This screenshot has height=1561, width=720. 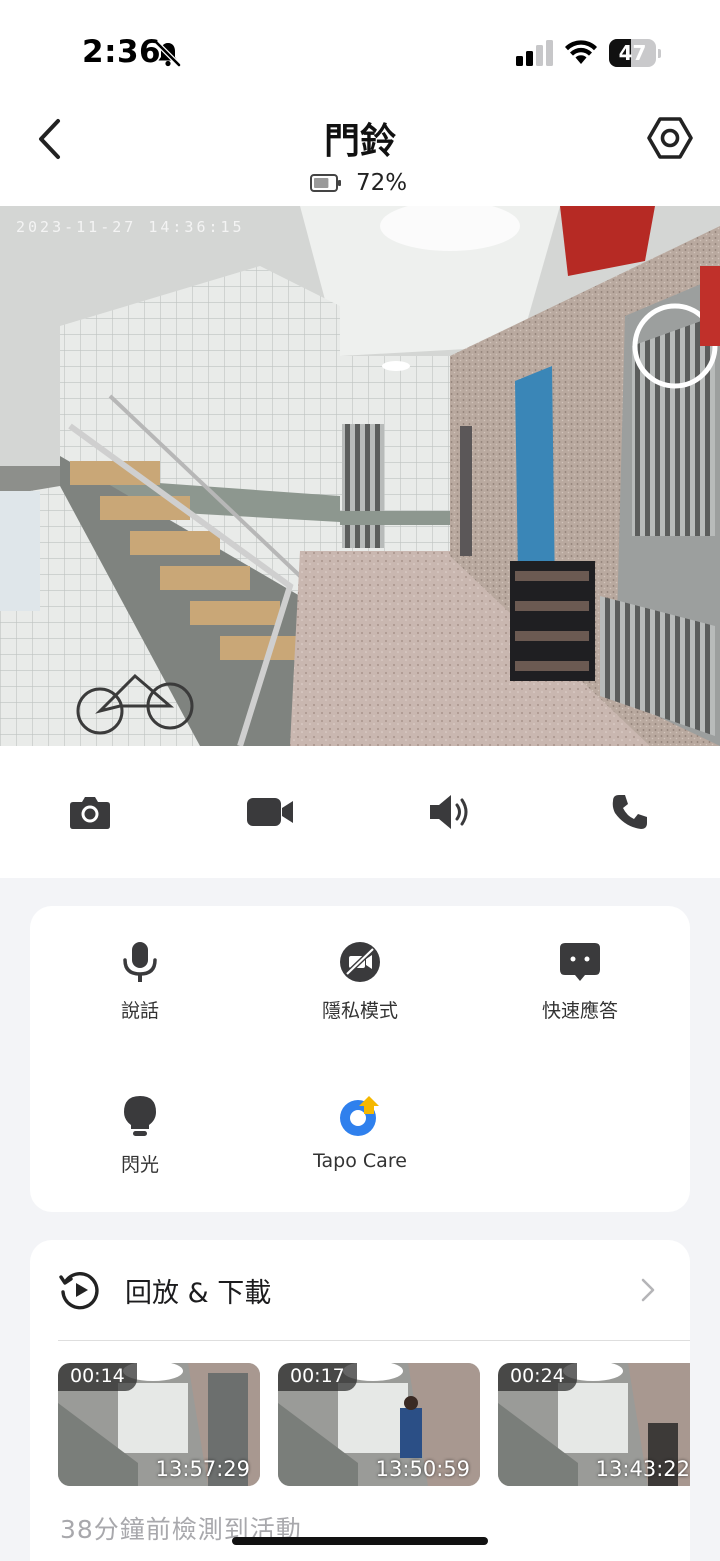 I want to click on flash-label: 閃光, so click(x=139, y=1165).